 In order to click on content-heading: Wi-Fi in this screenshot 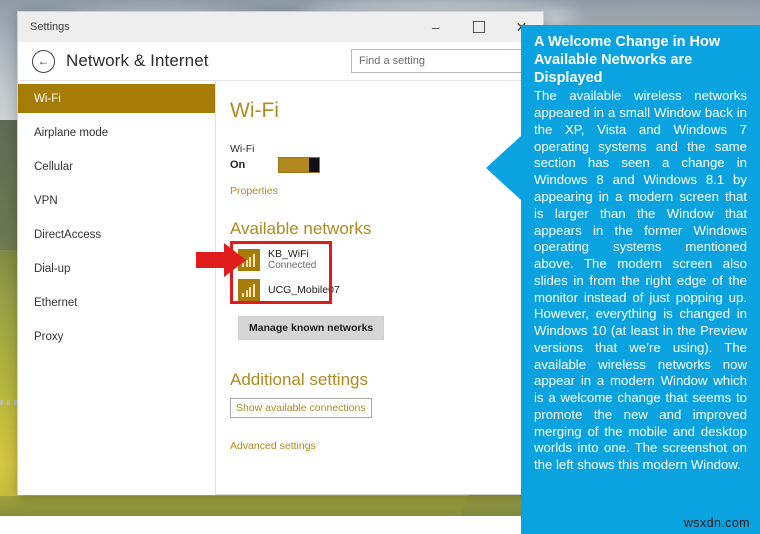, I will do `click(254, 110)`.